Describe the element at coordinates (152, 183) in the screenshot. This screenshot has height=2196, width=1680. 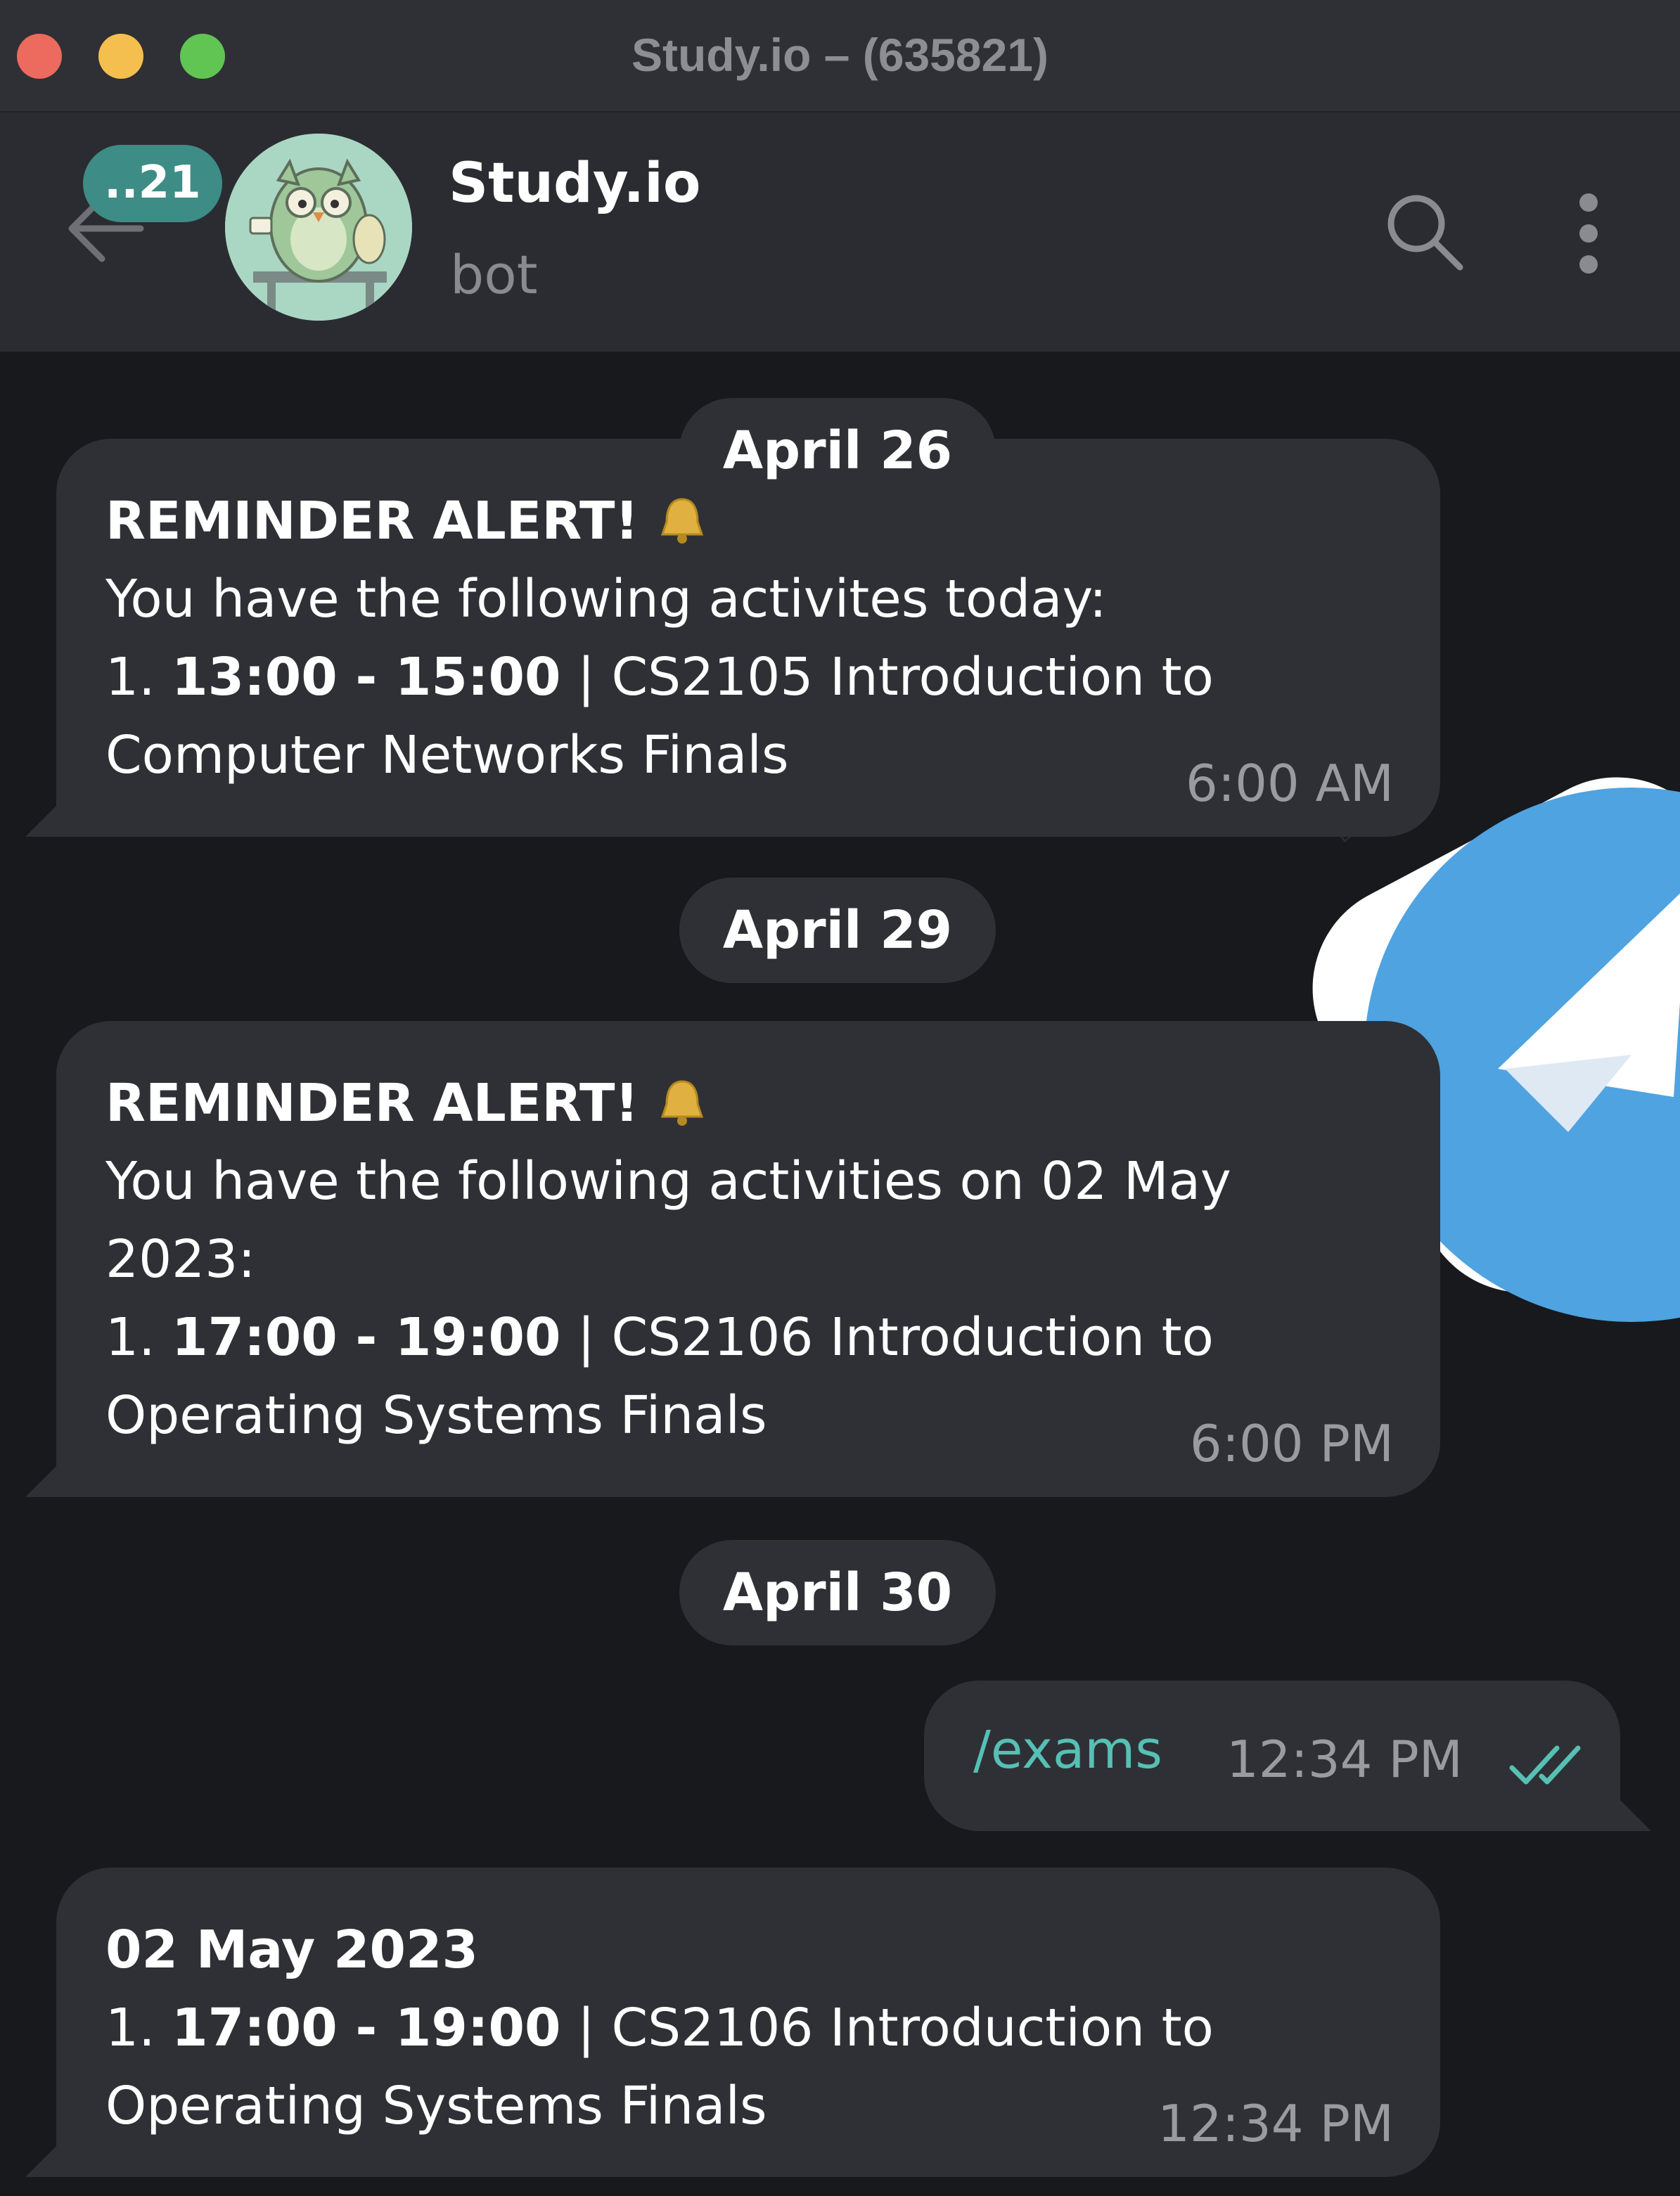
I see `unread-count-badge: ..21` at that location.